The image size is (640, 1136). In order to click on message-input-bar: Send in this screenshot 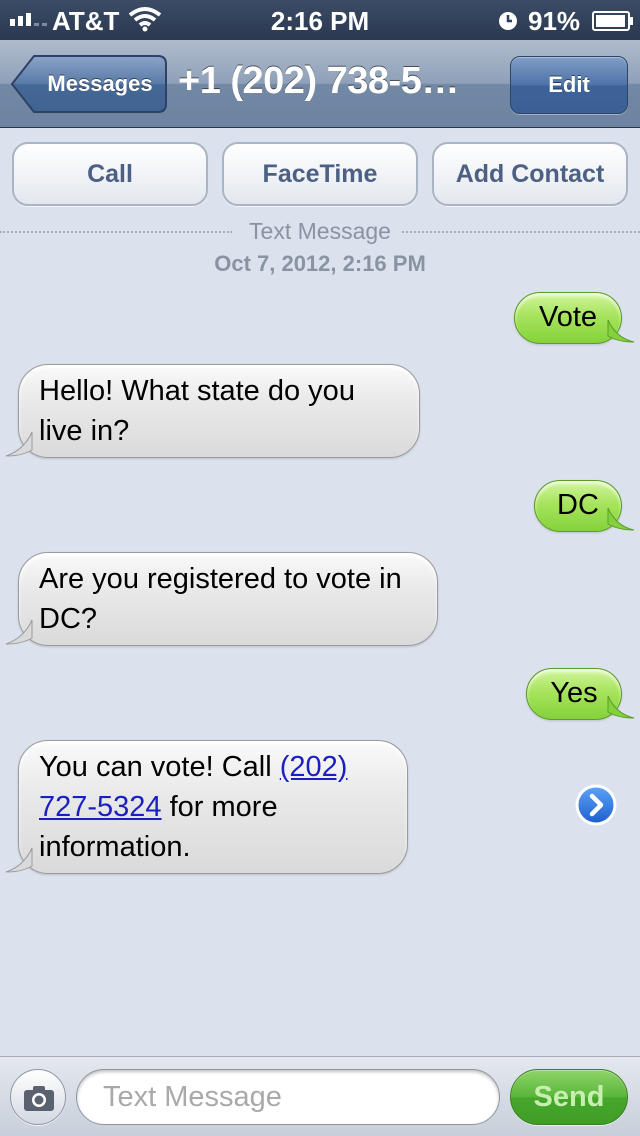, I will do `click(320, 1096)`.